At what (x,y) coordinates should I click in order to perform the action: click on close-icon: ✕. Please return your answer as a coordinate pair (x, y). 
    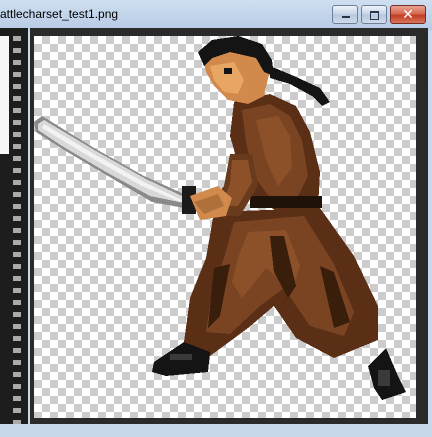
    Looking at the image, I should click on (408, 14).